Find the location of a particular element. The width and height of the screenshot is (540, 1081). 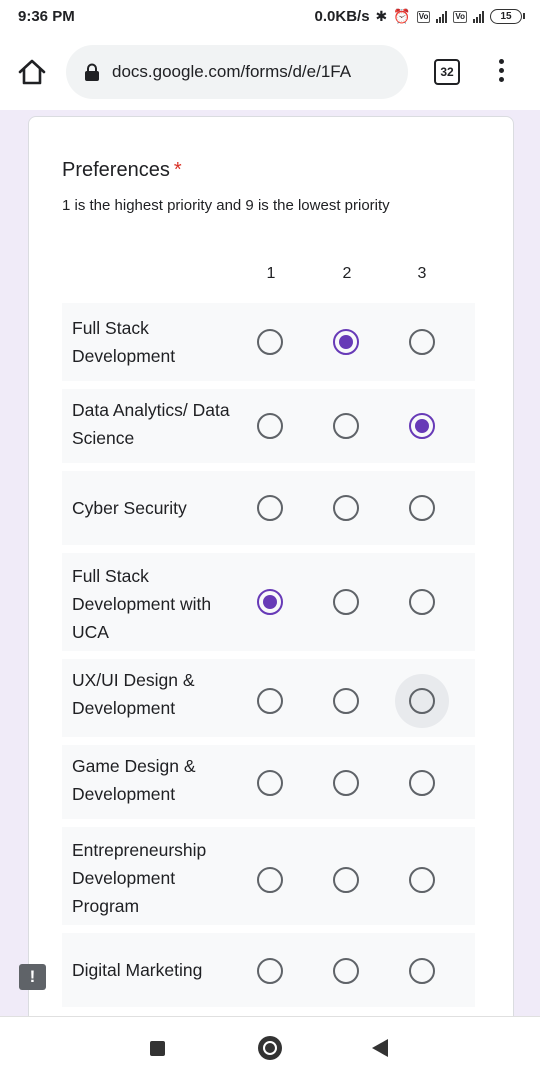

radio-row5-col3 is located at coordinates (422, 701).